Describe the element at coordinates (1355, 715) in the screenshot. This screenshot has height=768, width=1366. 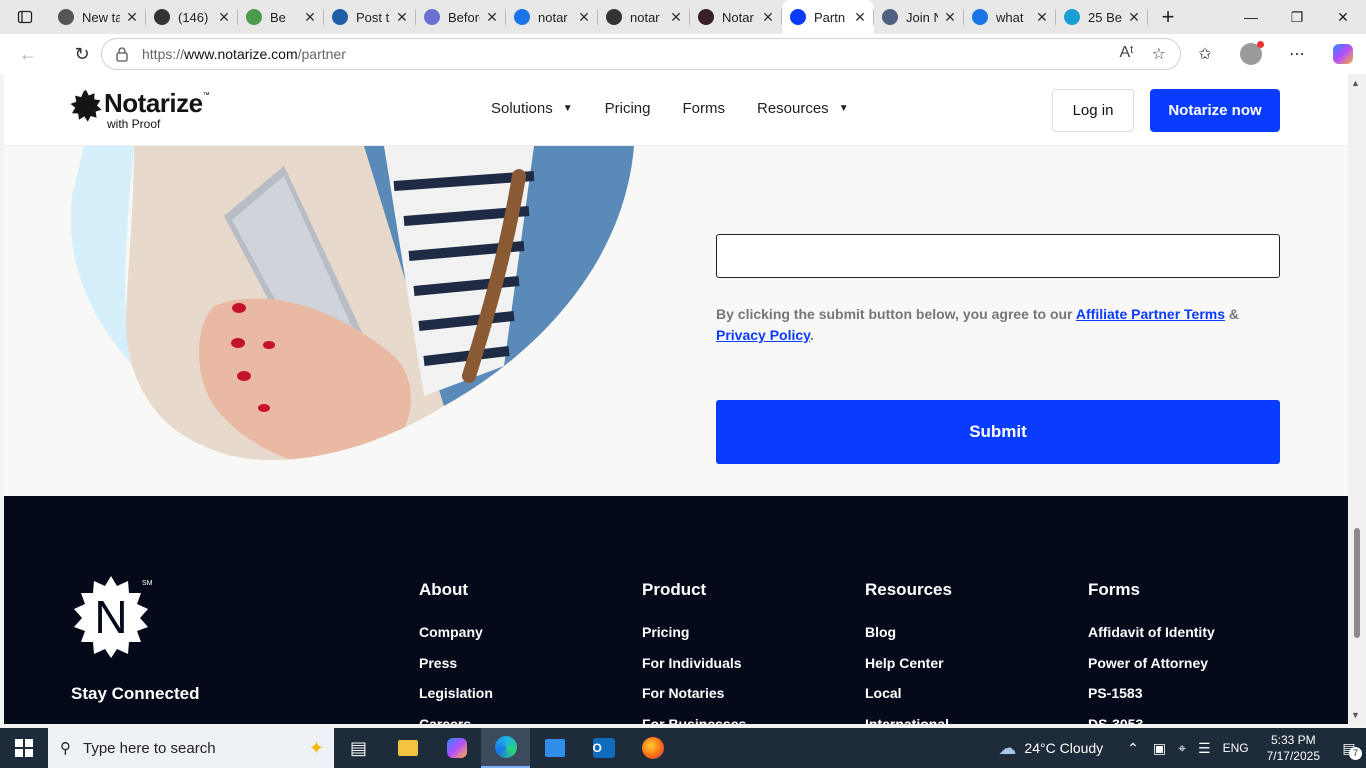
I see `scroll-down-arrow-icon: ▼` at that location.